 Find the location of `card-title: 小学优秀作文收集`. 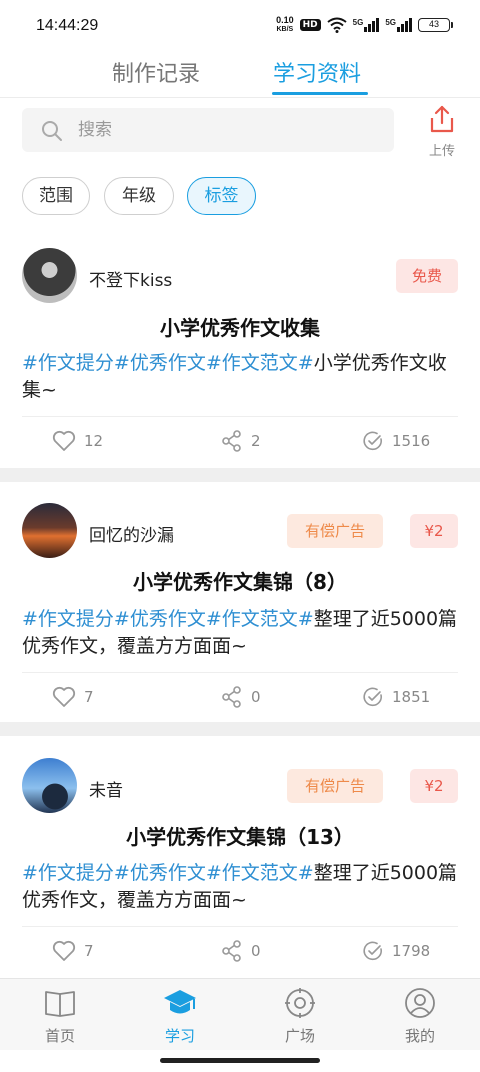

card-title: 小学优秀作文收集 is located at coordinates (240, 328).